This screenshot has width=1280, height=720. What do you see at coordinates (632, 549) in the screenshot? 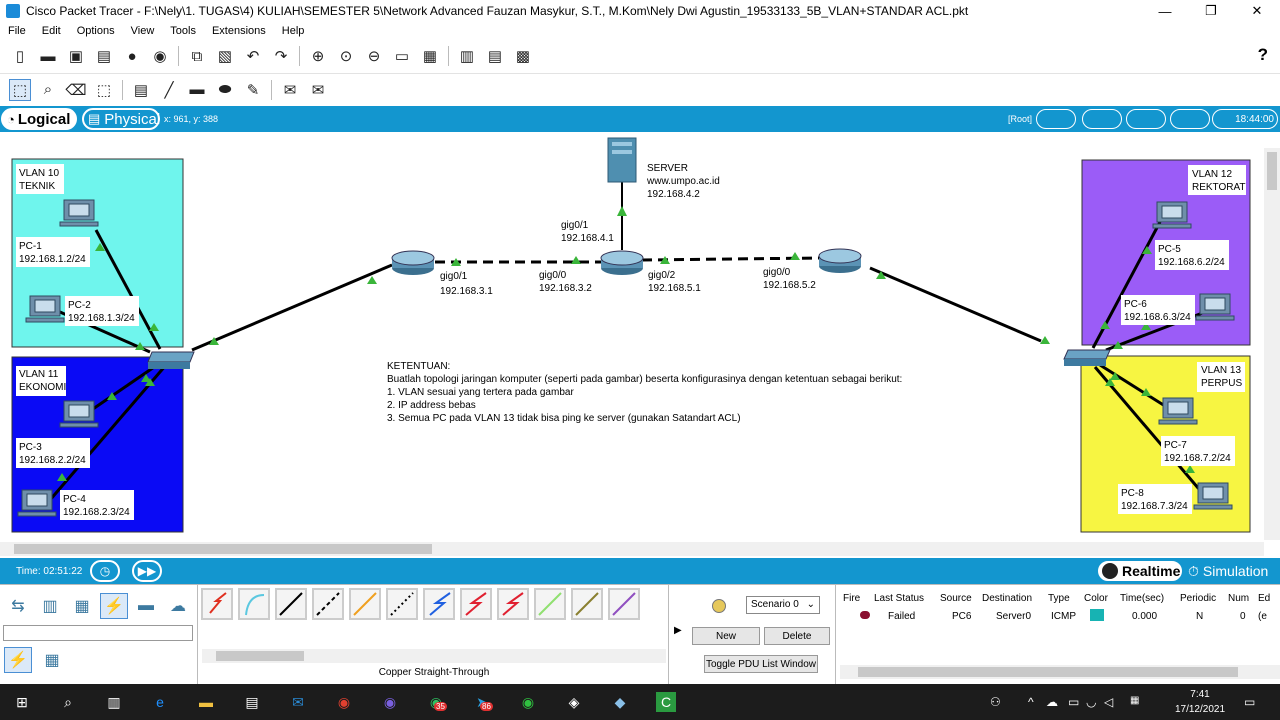
I see `horizontal-scrollbar` at bounding box center [632, 549].